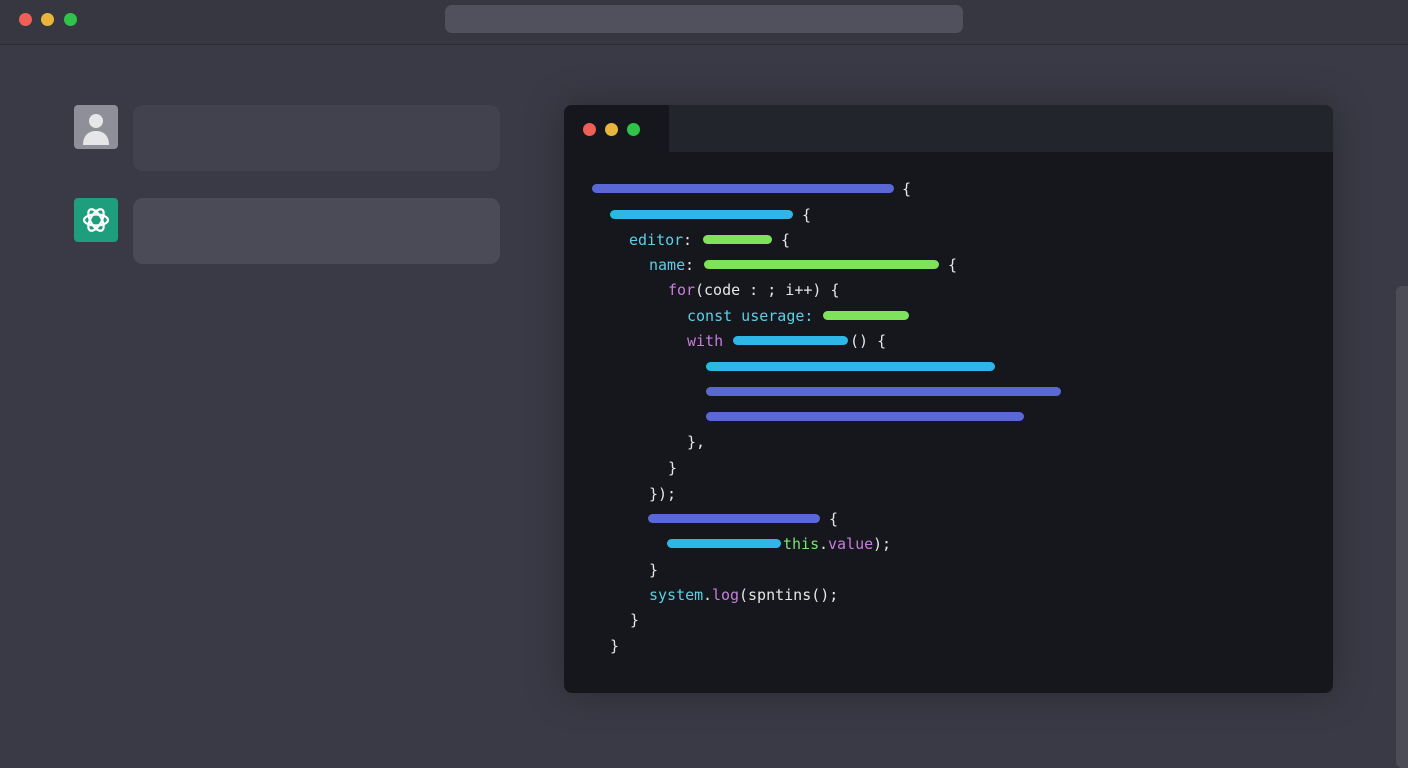  Describe the element at coordinates (801, 544) in the screenshot. I see `code-token: this` at that location.